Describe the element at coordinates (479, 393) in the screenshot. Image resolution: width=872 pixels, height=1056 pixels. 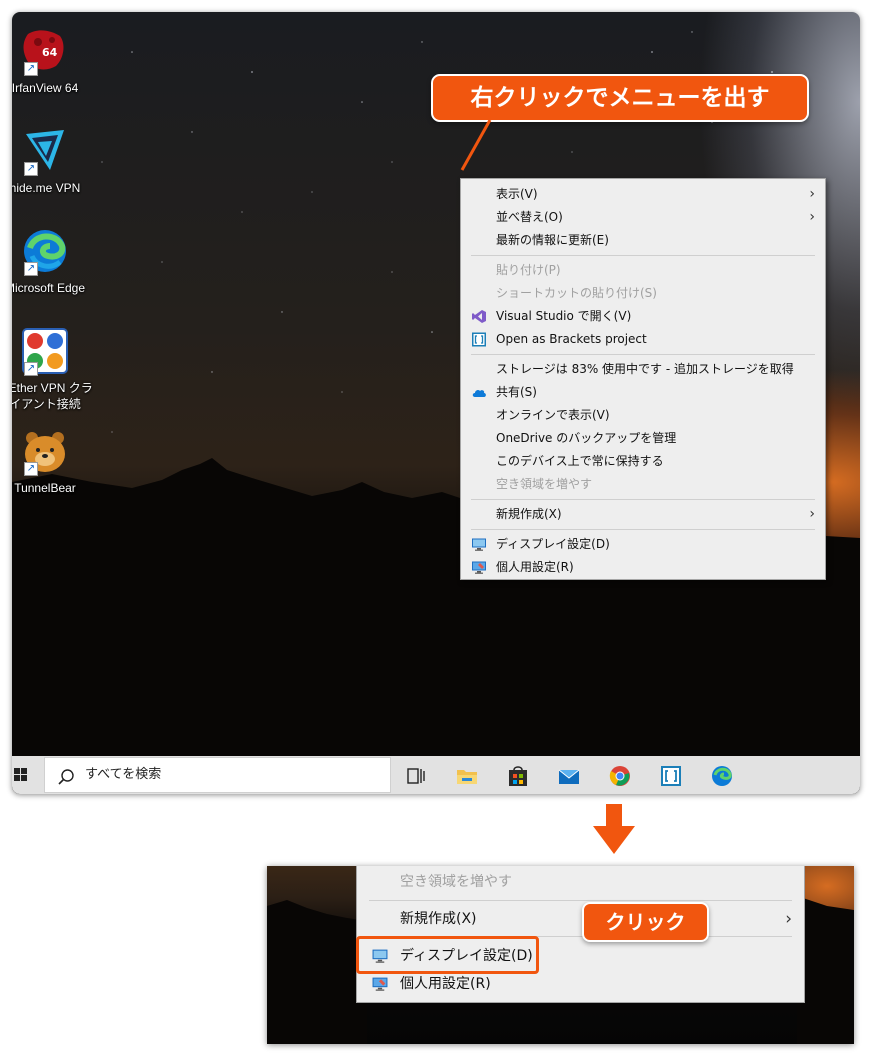
I see `onedrive-cloud-icon` at that location.